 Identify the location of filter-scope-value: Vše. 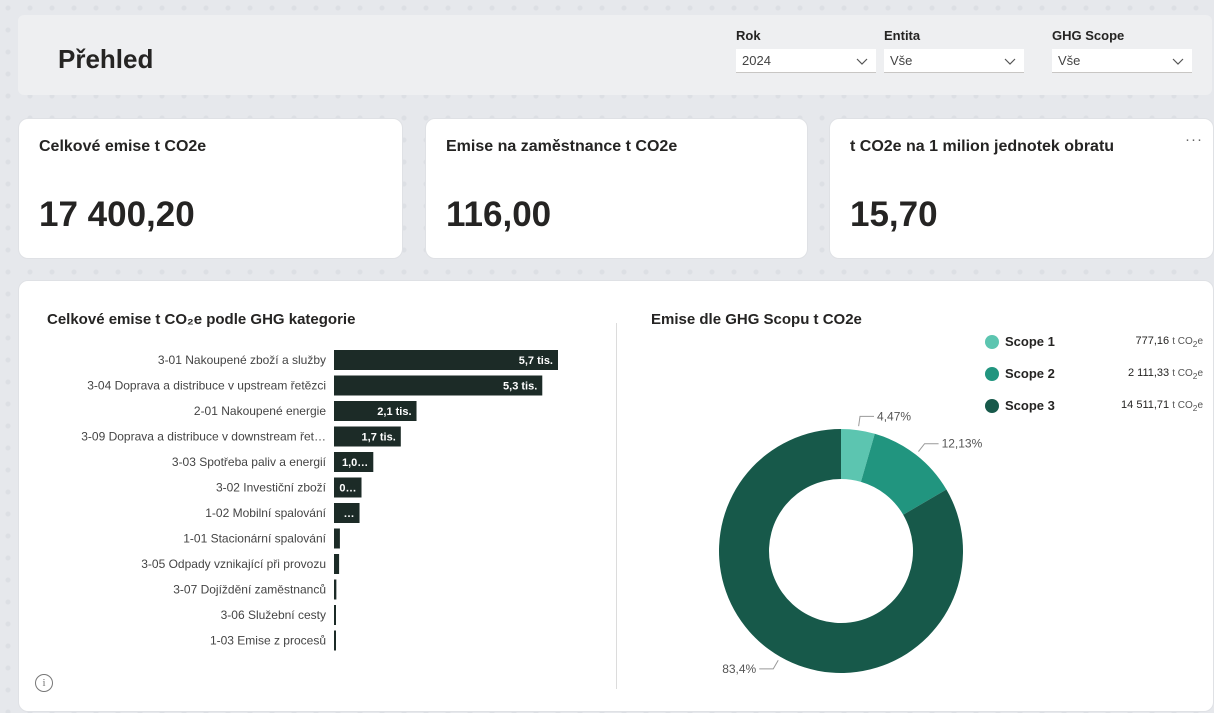
(1069, 60).